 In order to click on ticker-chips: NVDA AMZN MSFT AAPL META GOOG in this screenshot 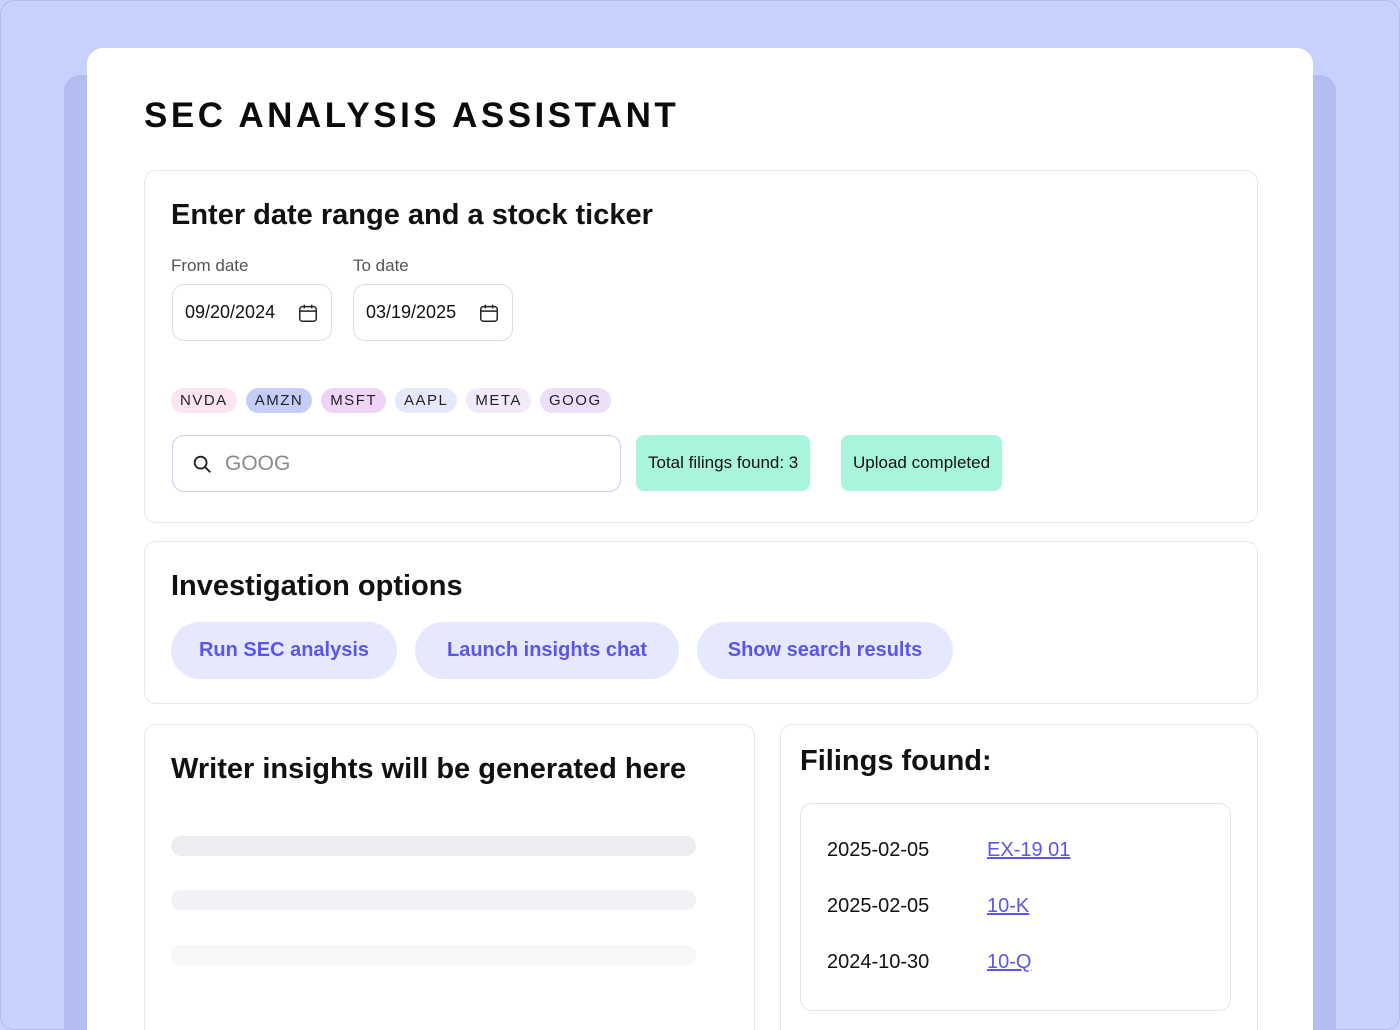, I will do `click(391, 400)`.